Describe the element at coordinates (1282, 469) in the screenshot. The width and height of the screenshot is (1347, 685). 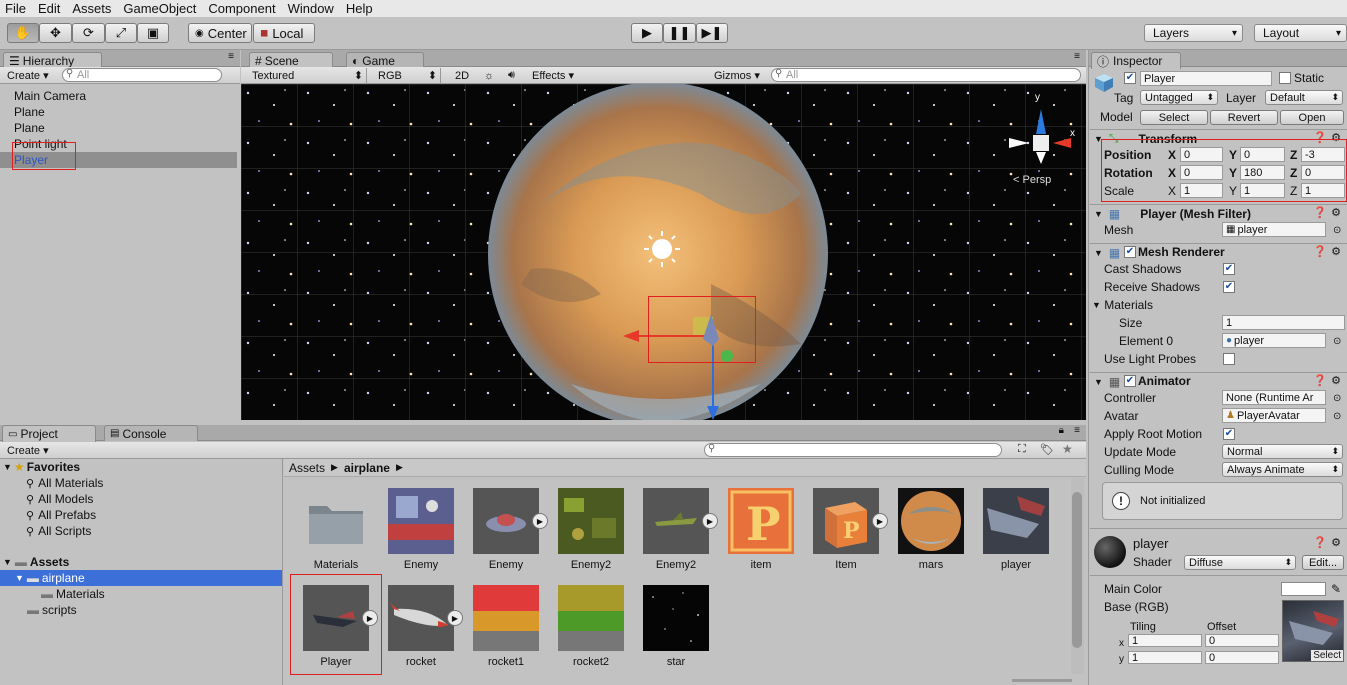
I see `culling-mode-dropdown: Always Animate` at that location.